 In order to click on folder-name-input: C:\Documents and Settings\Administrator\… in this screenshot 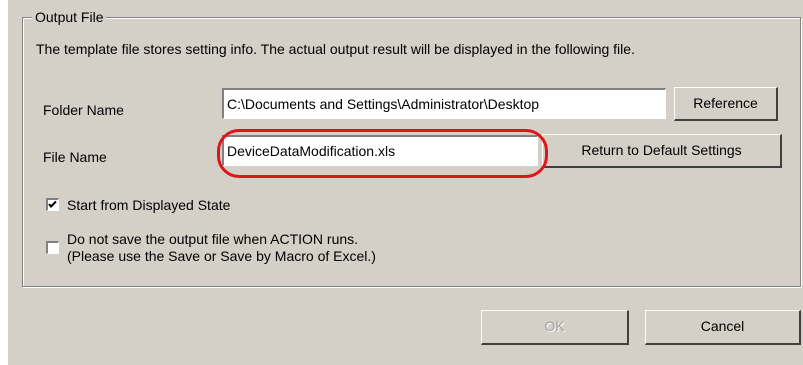, I will do `click(444, 103)`.